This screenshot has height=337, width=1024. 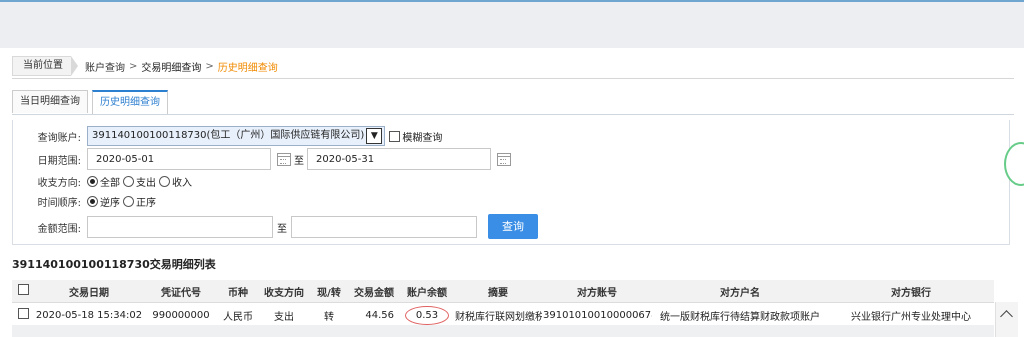 I want to click on fuzzy-query-checkbox, so click(x=395, y=136).